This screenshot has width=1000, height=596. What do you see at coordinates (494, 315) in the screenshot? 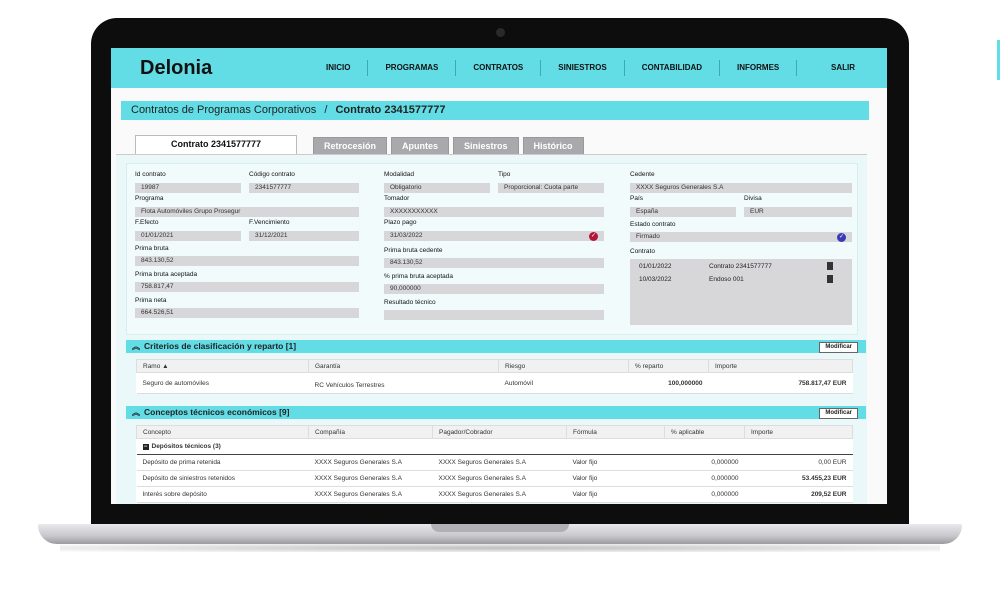
I see `result-field` at bounding box center [494, 315].